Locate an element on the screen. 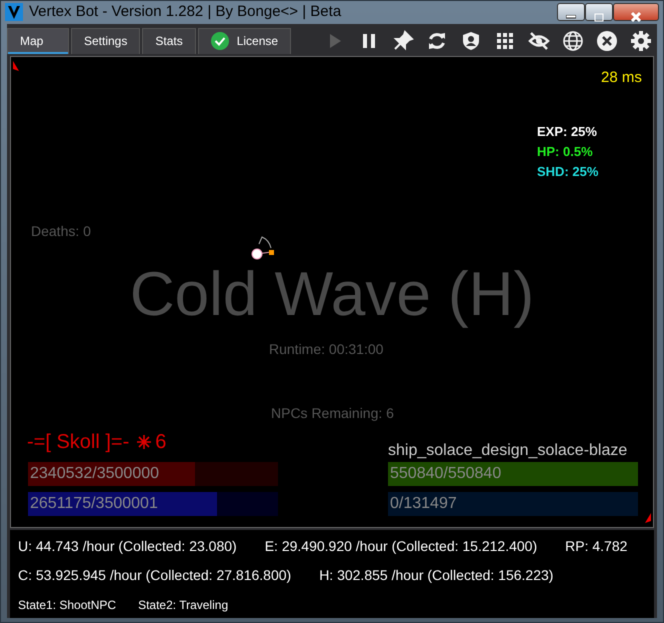  tab: Map is located at coordinates (38, 41).